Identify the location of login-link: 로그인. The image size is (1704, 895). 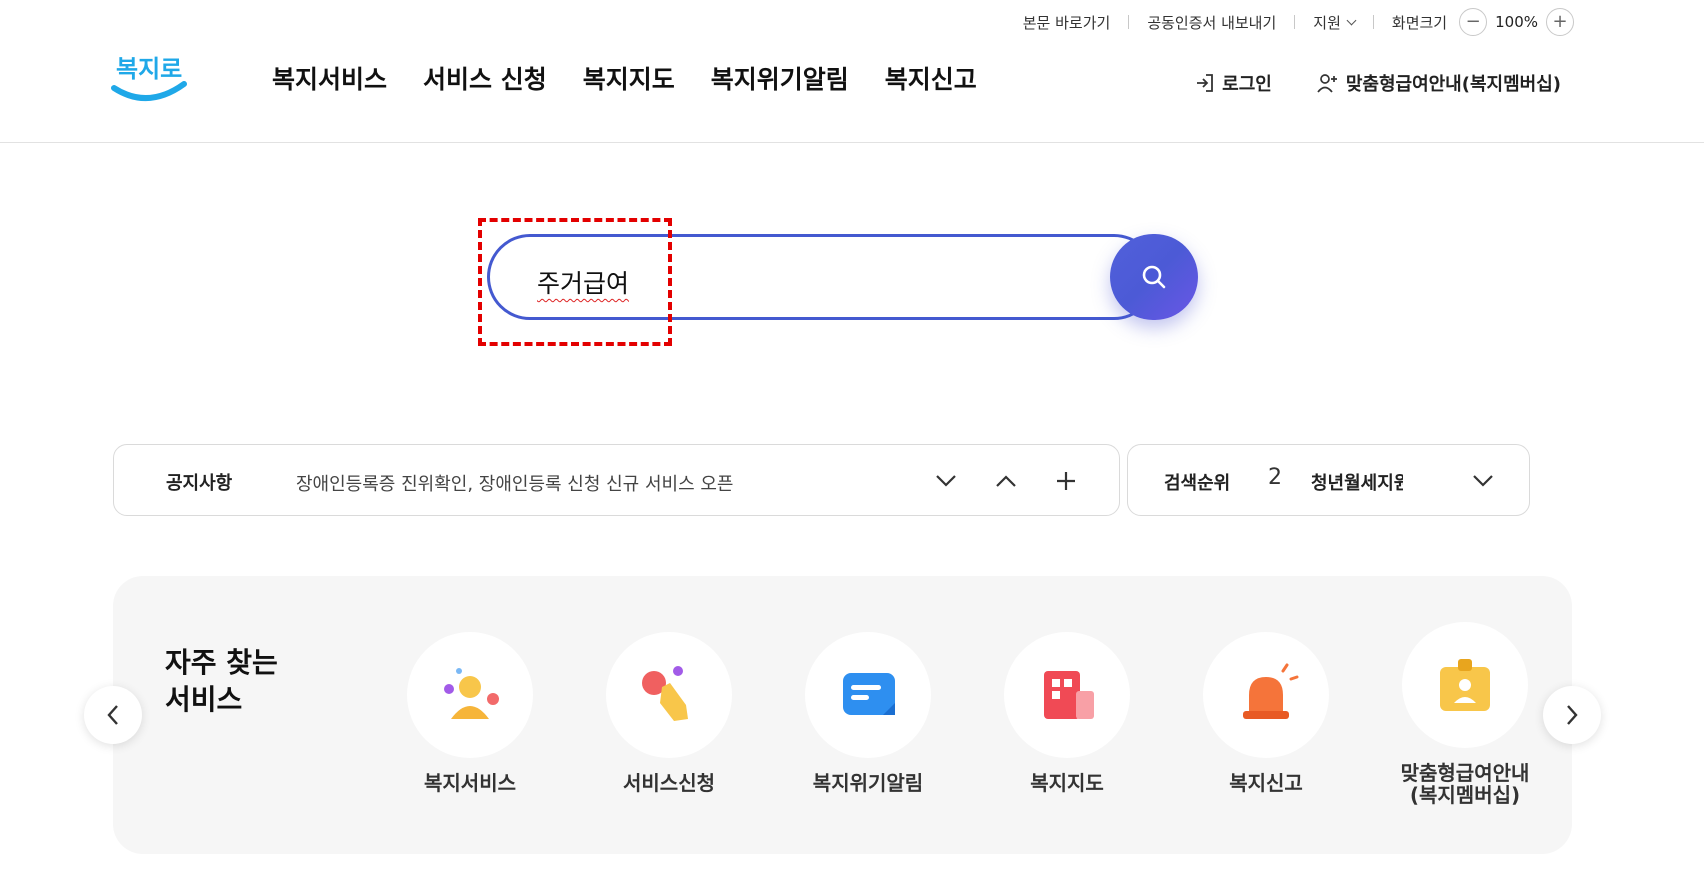
(1233, 83).